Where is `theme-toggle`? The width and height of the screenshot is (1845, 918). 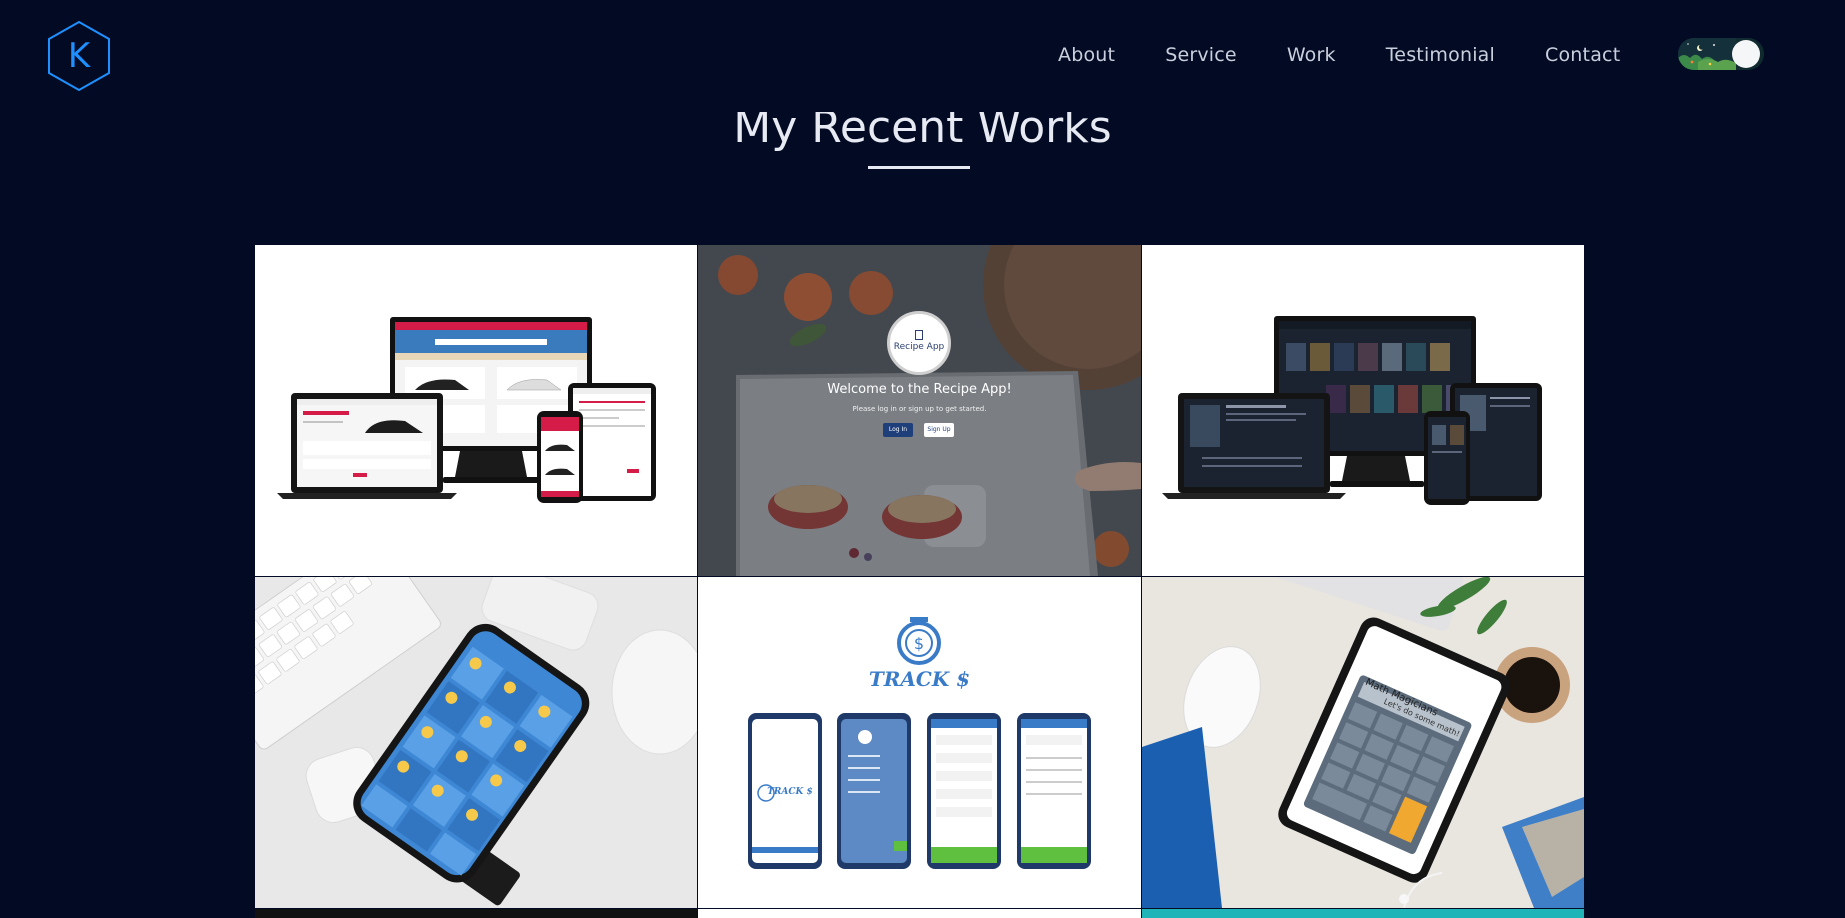 theme-toggle is located at coordinates (1721, 54).